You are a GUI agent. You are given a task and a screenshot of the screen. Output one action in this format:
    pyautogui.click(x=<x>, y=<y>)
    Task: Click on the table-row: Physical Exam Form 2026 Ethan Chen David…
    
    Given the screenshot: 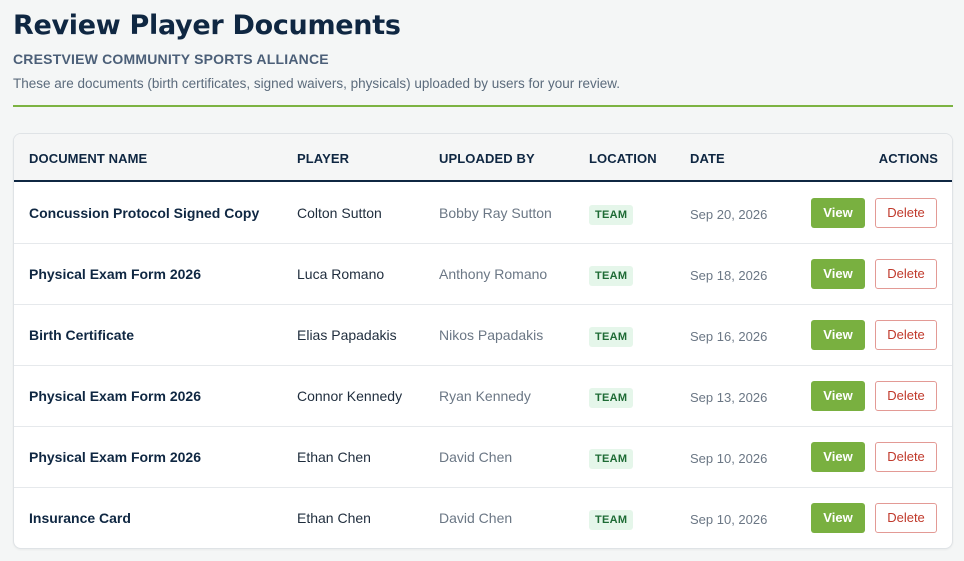 What is the action you would take?
    pyautogui.click(x=483, y=457)
    